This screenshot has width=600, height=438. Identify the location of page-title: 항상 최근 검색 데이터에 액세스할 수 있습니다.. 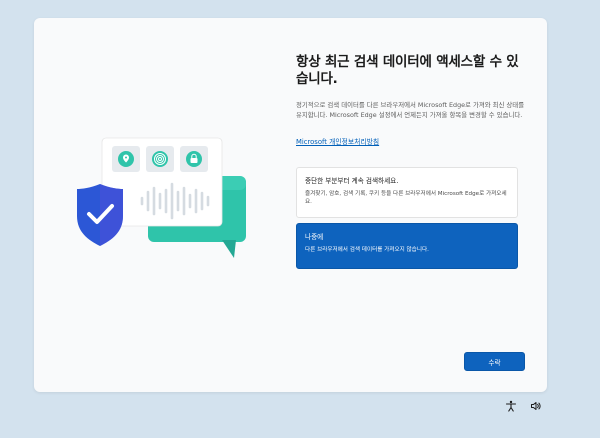
(407, 70).